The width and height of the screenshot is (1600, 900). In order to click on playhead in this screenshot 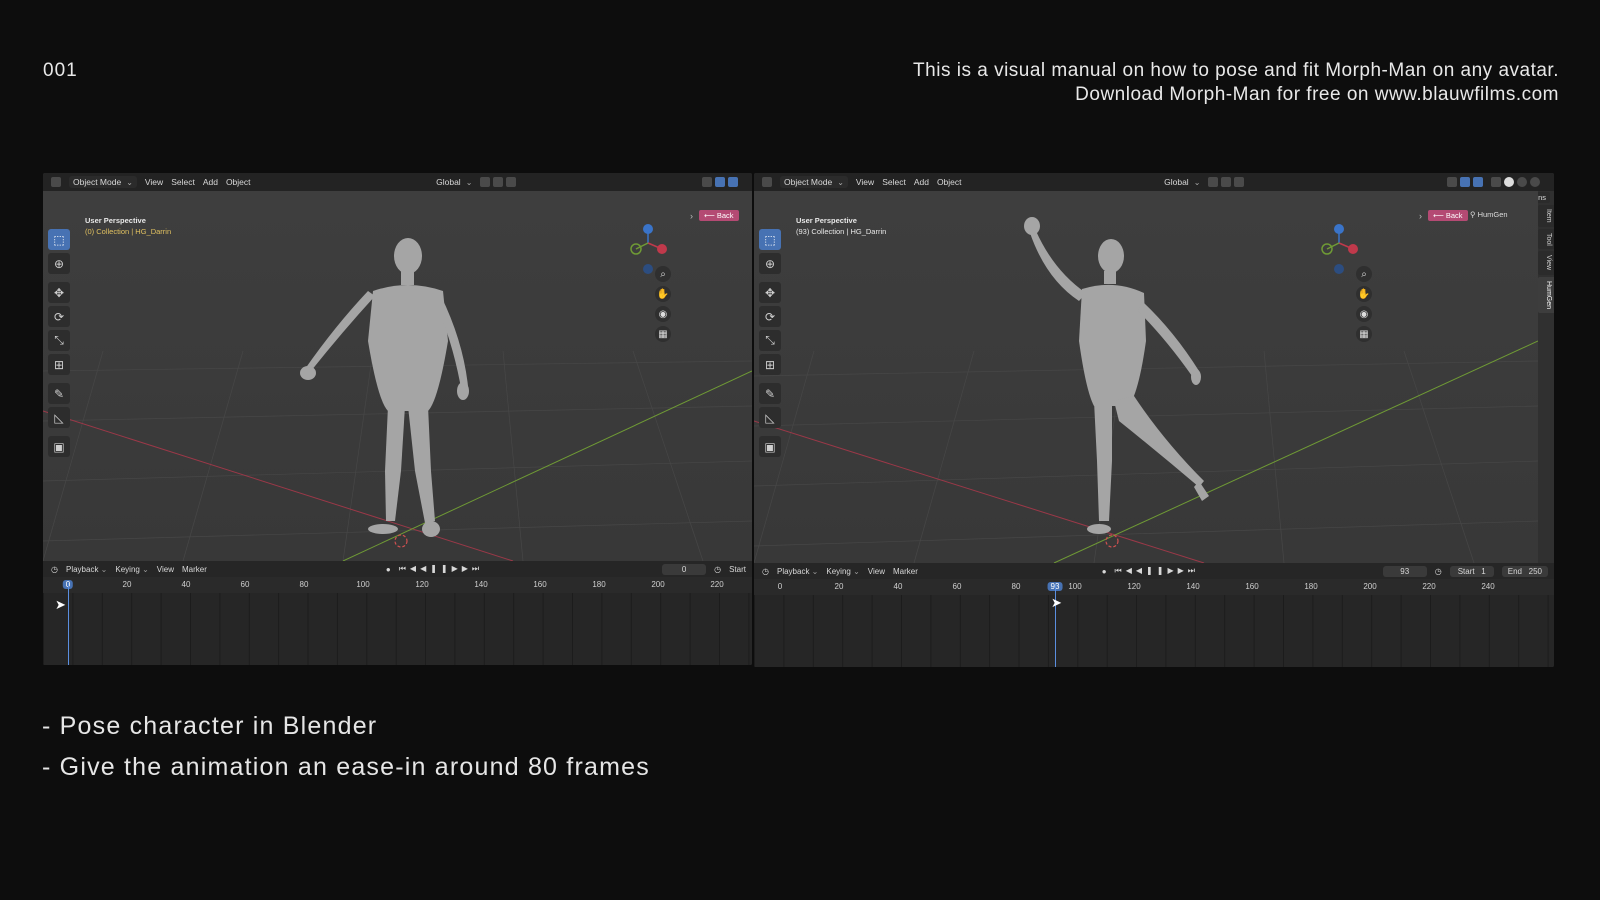, I will do `click(68, 624)`.